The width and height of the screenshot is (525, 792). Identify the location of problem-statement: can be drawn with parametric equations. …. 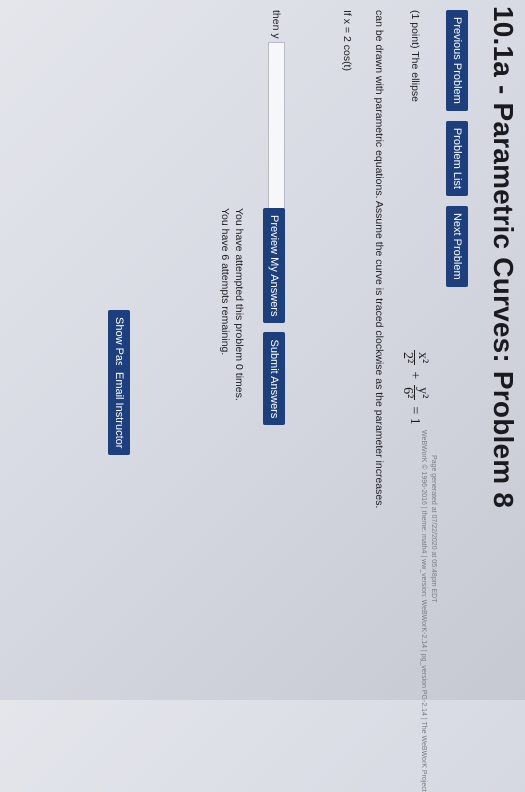
(379, 259).